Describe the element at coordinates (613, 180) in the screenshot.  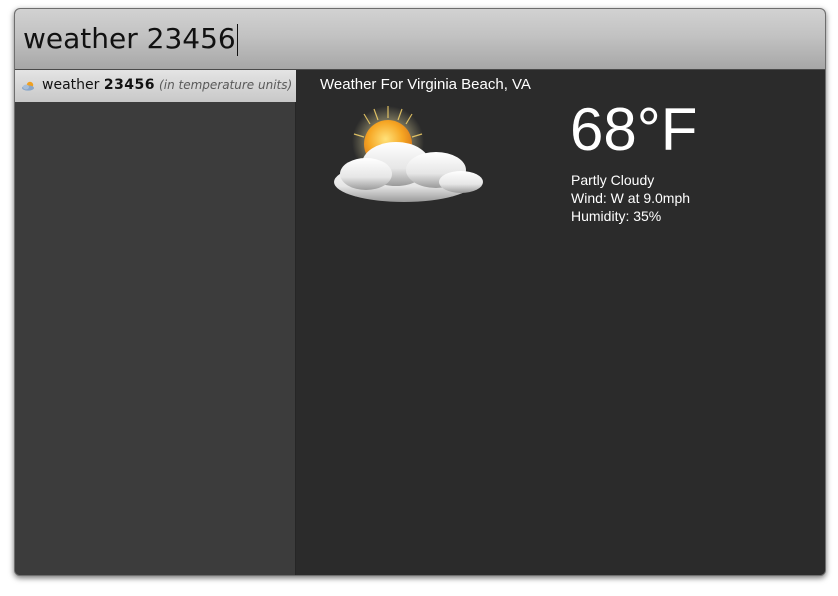
I see `weather-condition: Partly Cloudy` at that location.